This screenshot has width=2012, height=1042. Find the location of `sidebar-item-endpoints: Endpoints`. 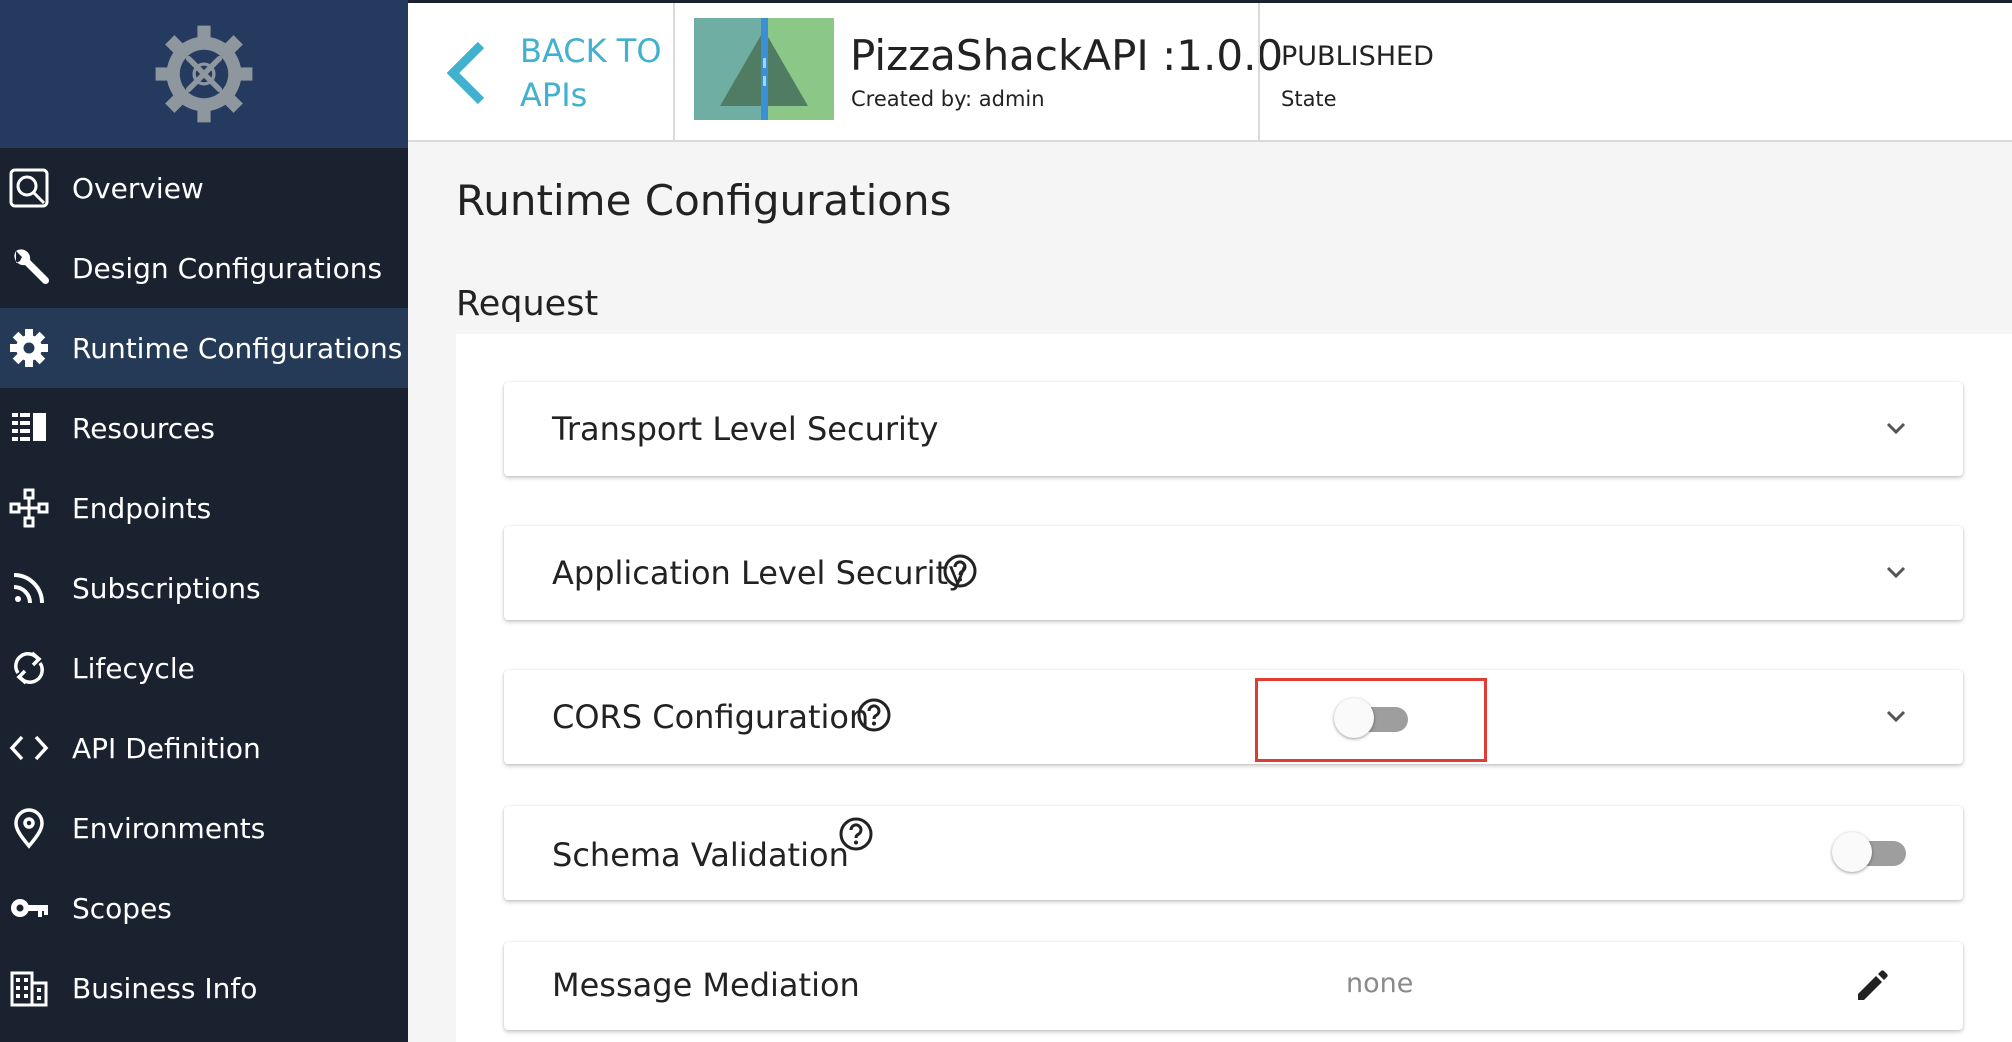

sidebar-item-endpoints: Endpoints is located at coordinates (204, 508).